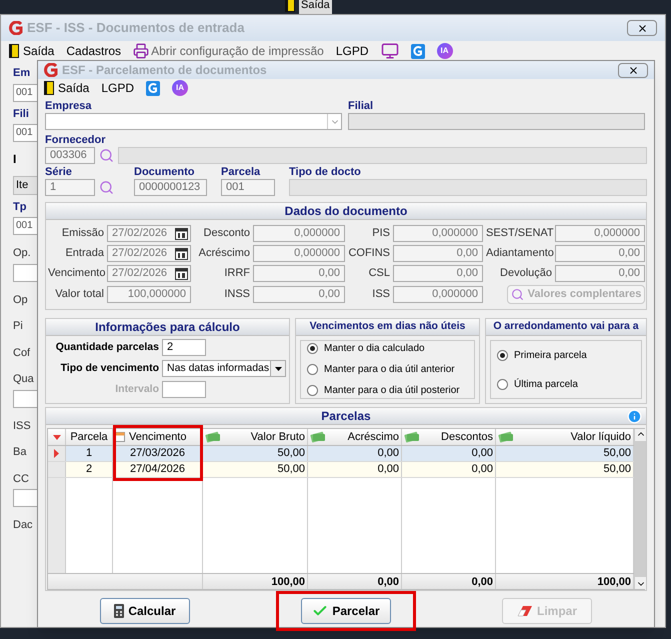 The image size is (671, 639). Describe the element at coordinates (14, 159) in the screenshot. I see `edit-tab: I` at that location.